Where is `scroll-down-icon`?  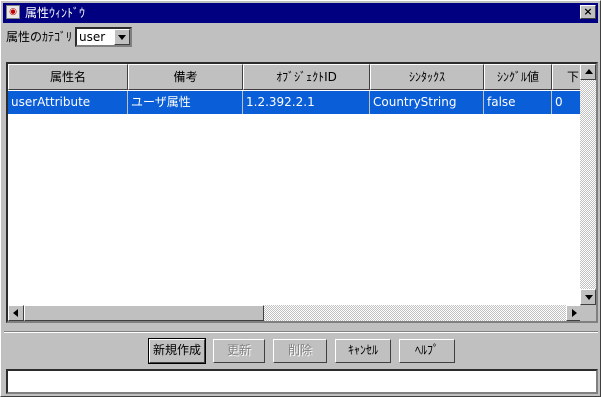 scroll-down-icon is located at coordinates (588, 297).